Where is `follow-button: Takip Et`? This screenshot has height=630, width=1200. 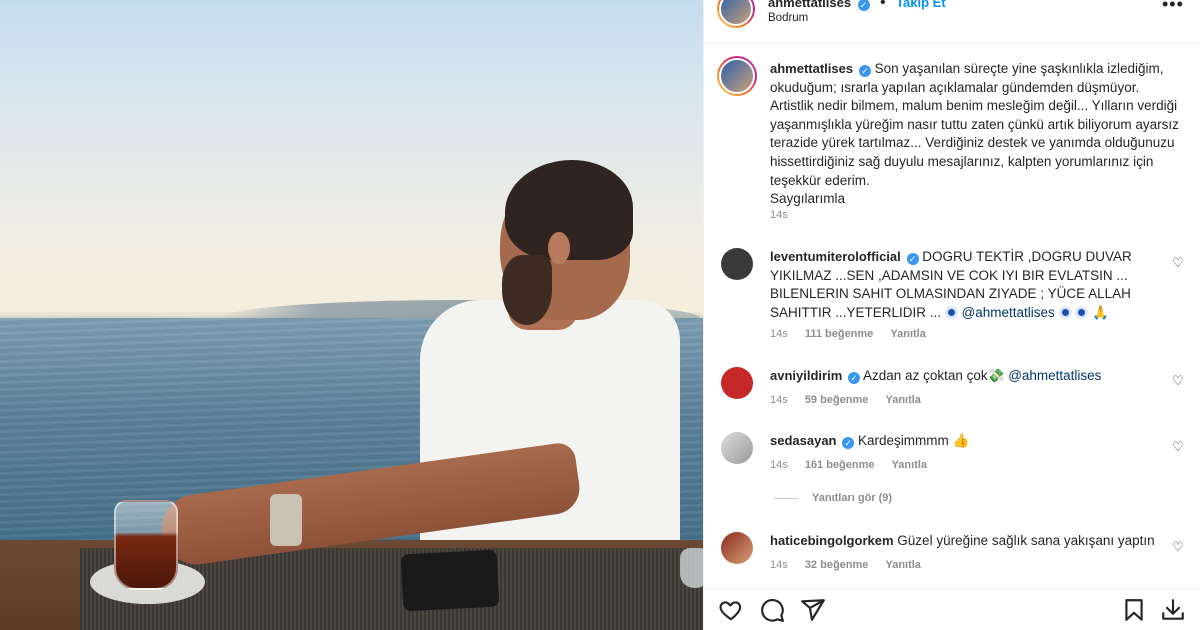 follow-button: Takip Et is located at coordinates (921, 5).